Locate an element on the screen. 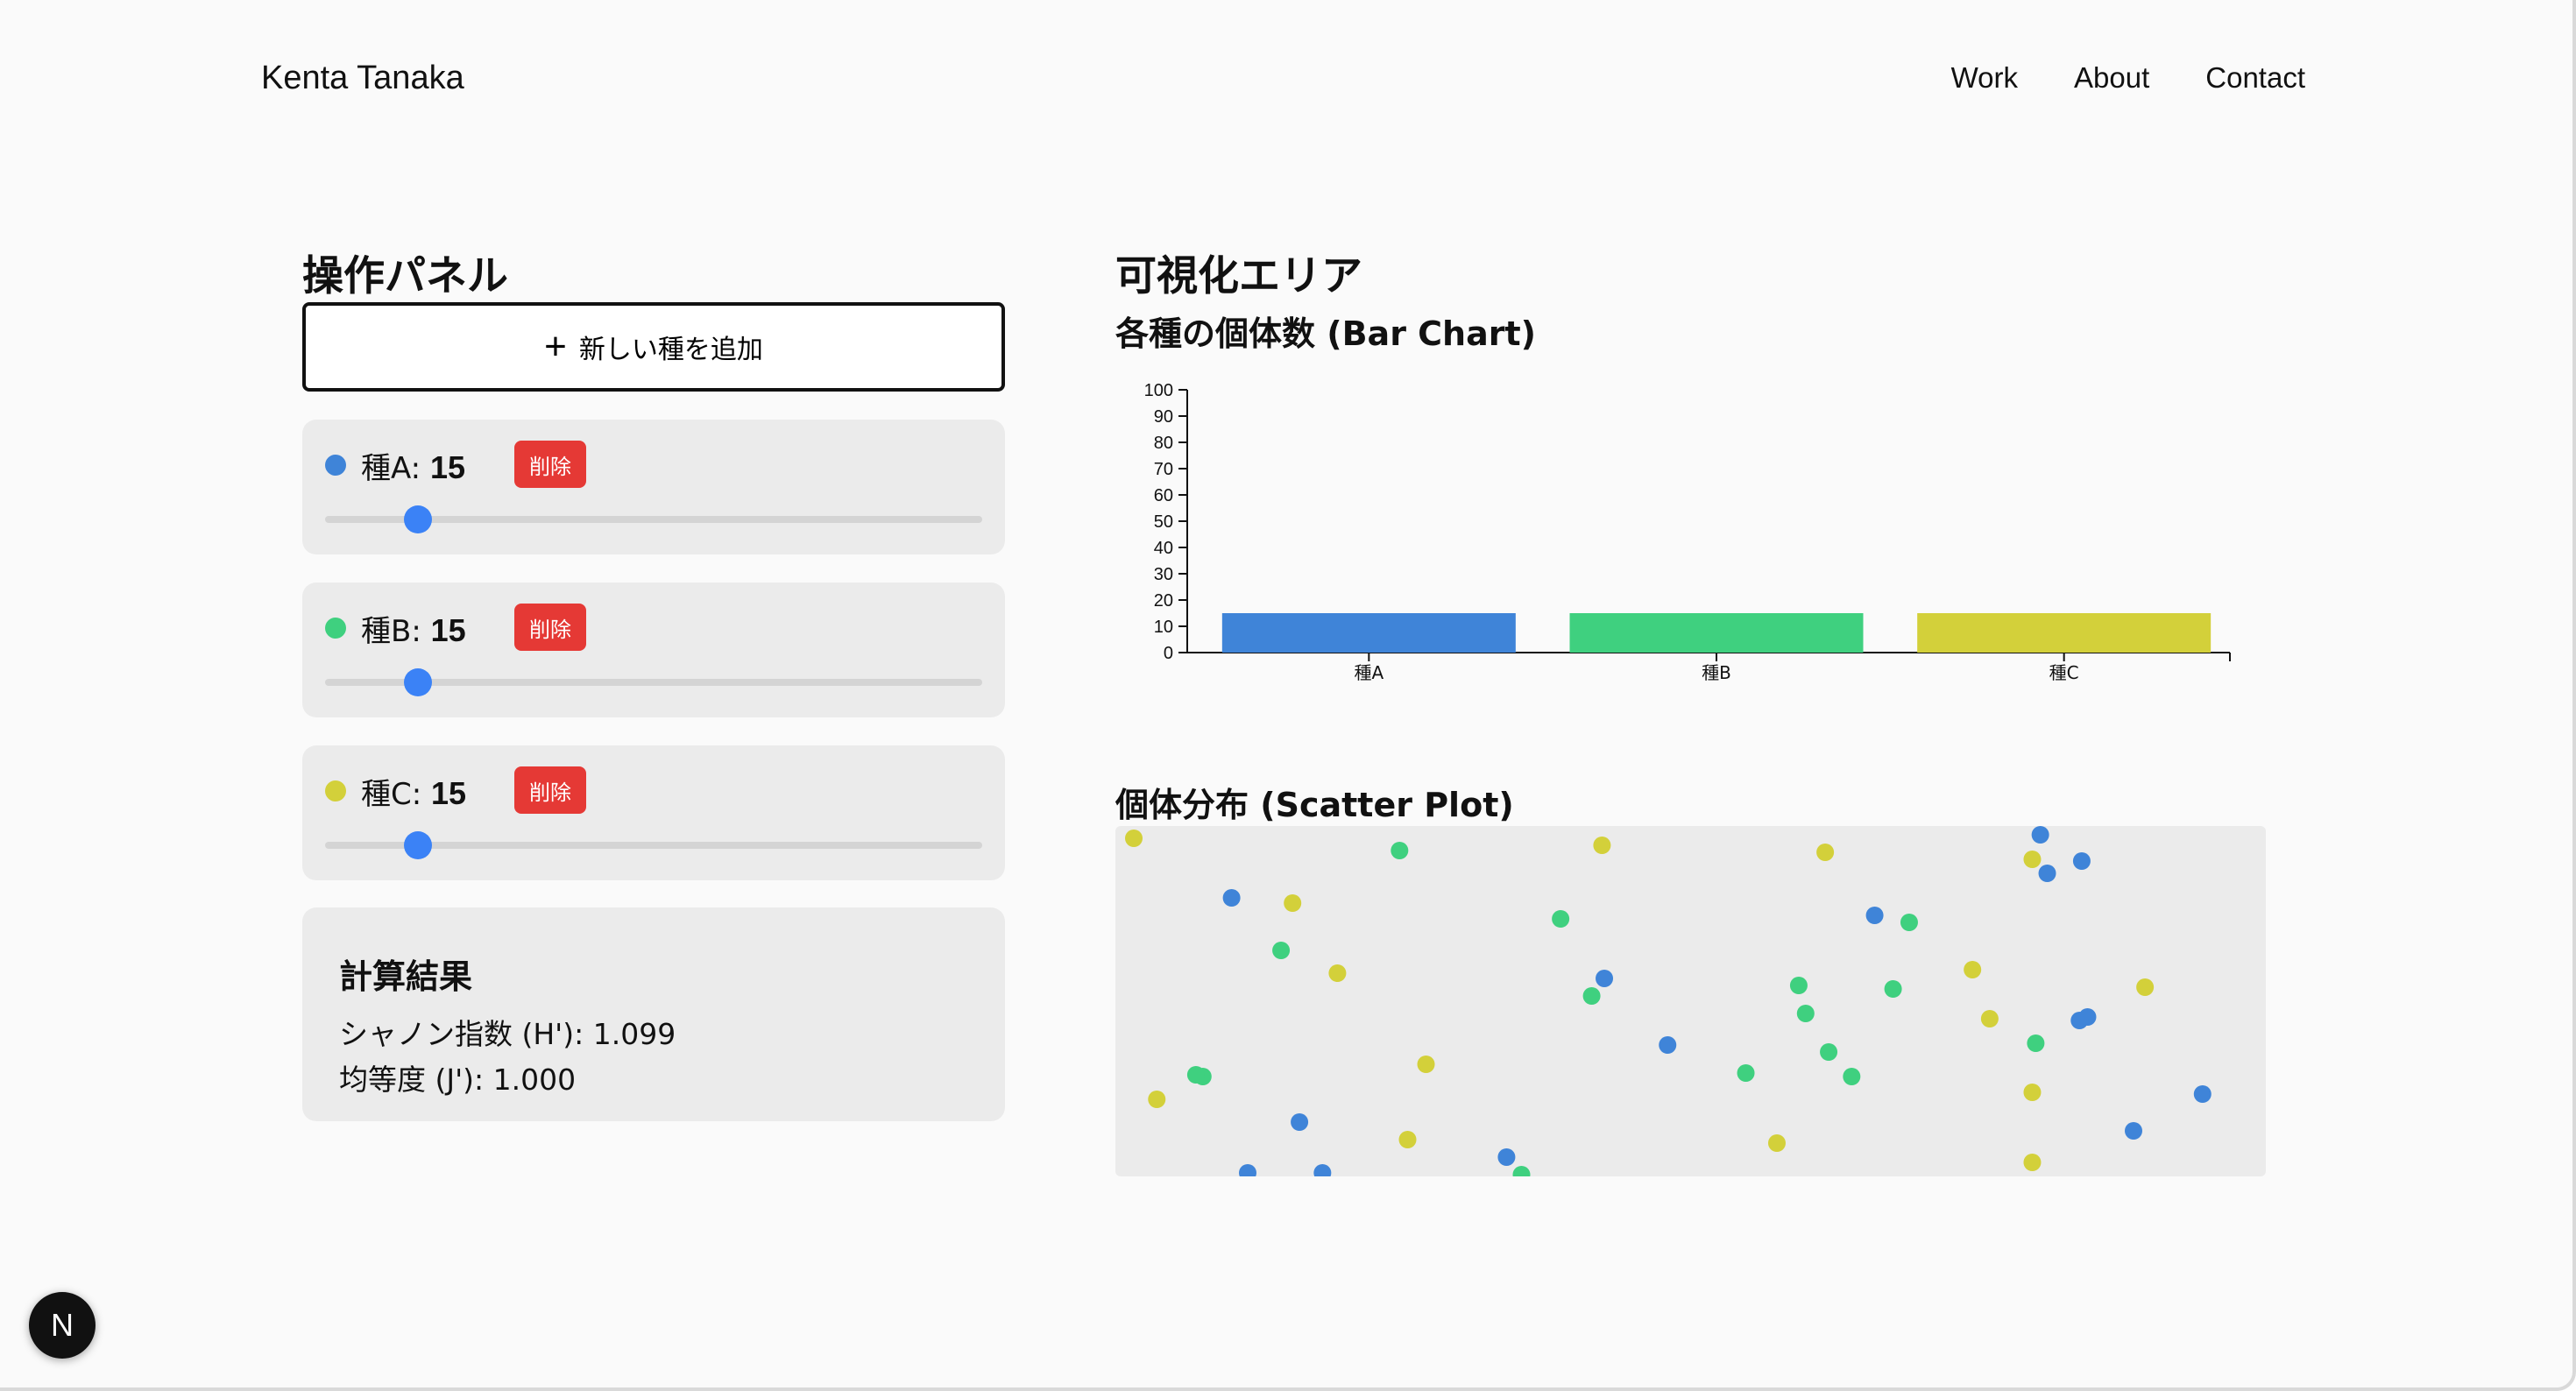 The image size is (2576, 1391). y-tick-label: 50 is located at coordinates (1163, 522).